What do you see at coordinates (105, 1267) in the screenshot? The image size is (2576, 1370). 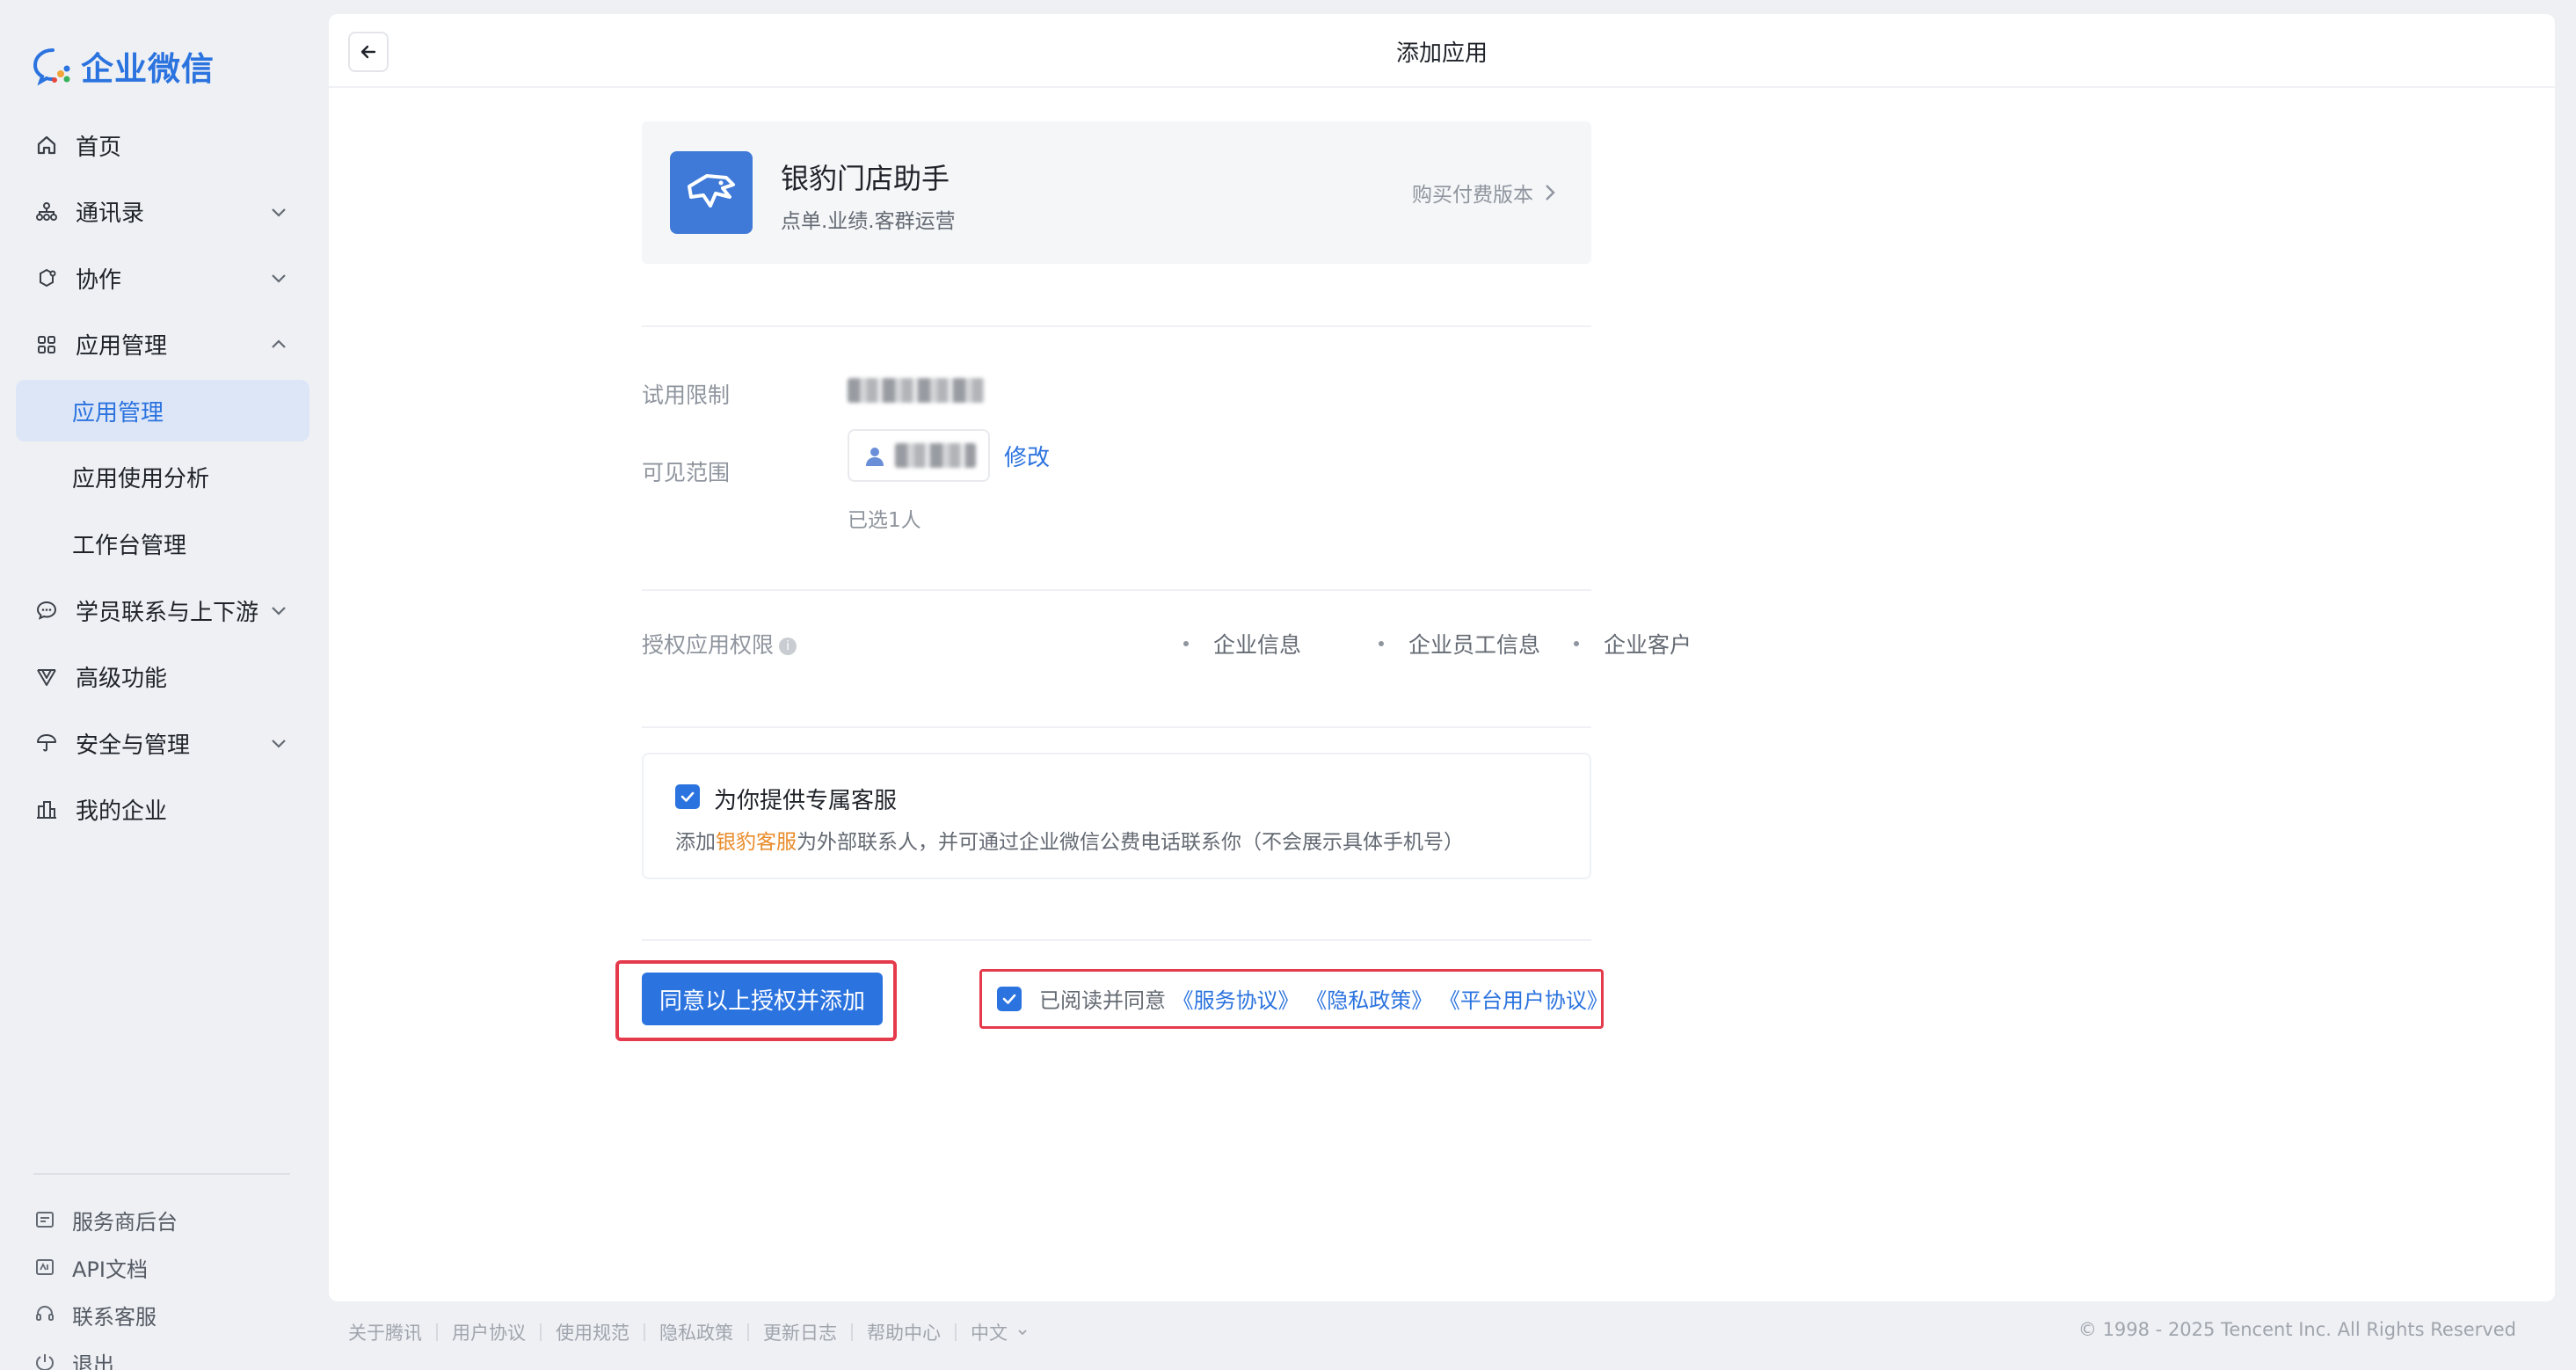 I see `sidebar-link-api-docs: API文档` at bounding box center [105, 1267].